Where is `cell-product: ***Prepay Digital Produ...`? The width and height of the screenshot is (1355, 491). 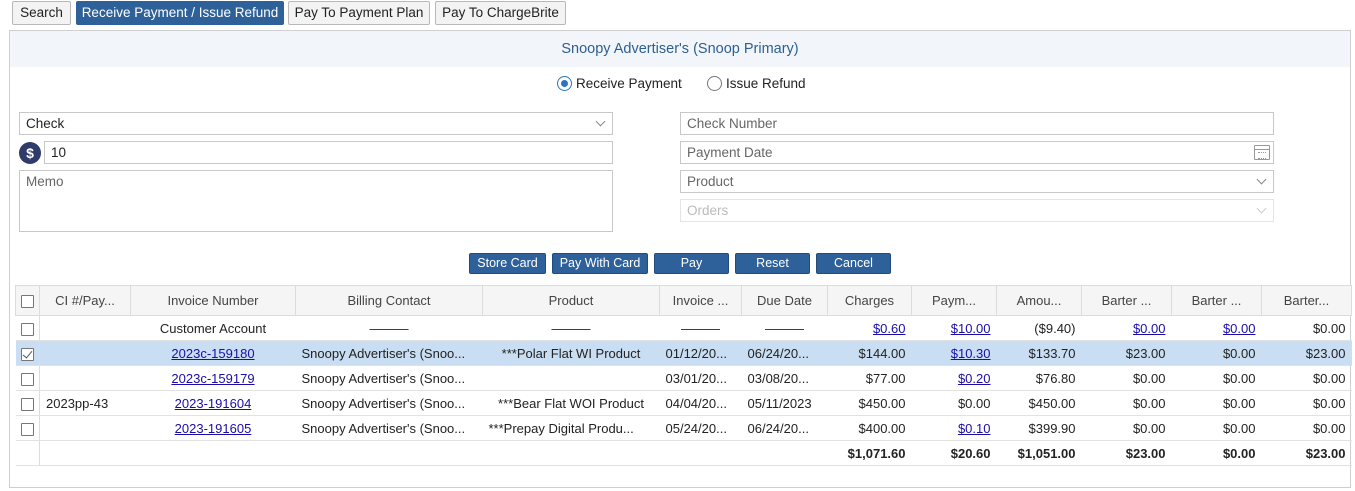
cell-product: ***Prepay Digital Produ... is located at coordinates (571, 428).